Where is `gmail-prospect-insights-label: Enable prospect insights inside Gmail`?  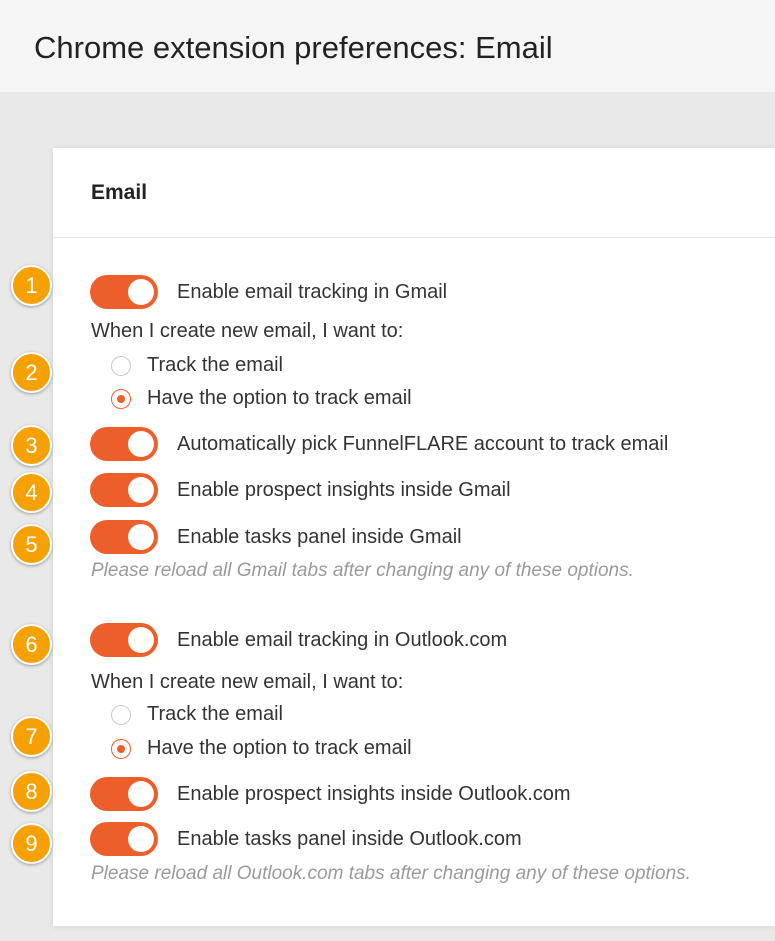 gmail-prospect-insights-label: Enable prospect insights inside Gmail is located at coordinates (344, 490).